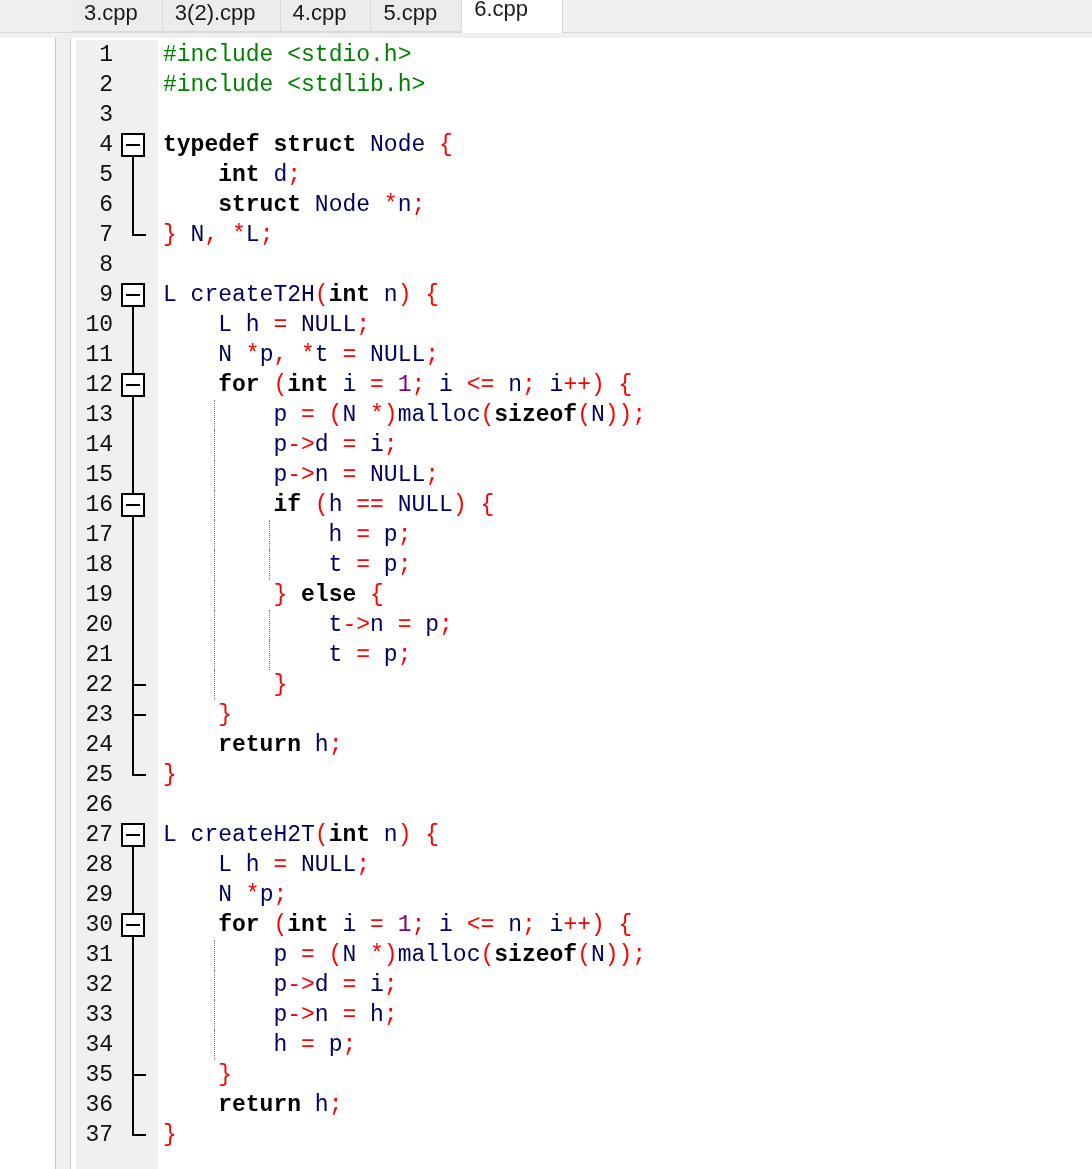 Image resolution: width=1092 pixels, height=1169 pixels. What do you see at coordinates (99, 475) in the screenshot?
I see `line-number: 15` at bounding box center [99, 475].